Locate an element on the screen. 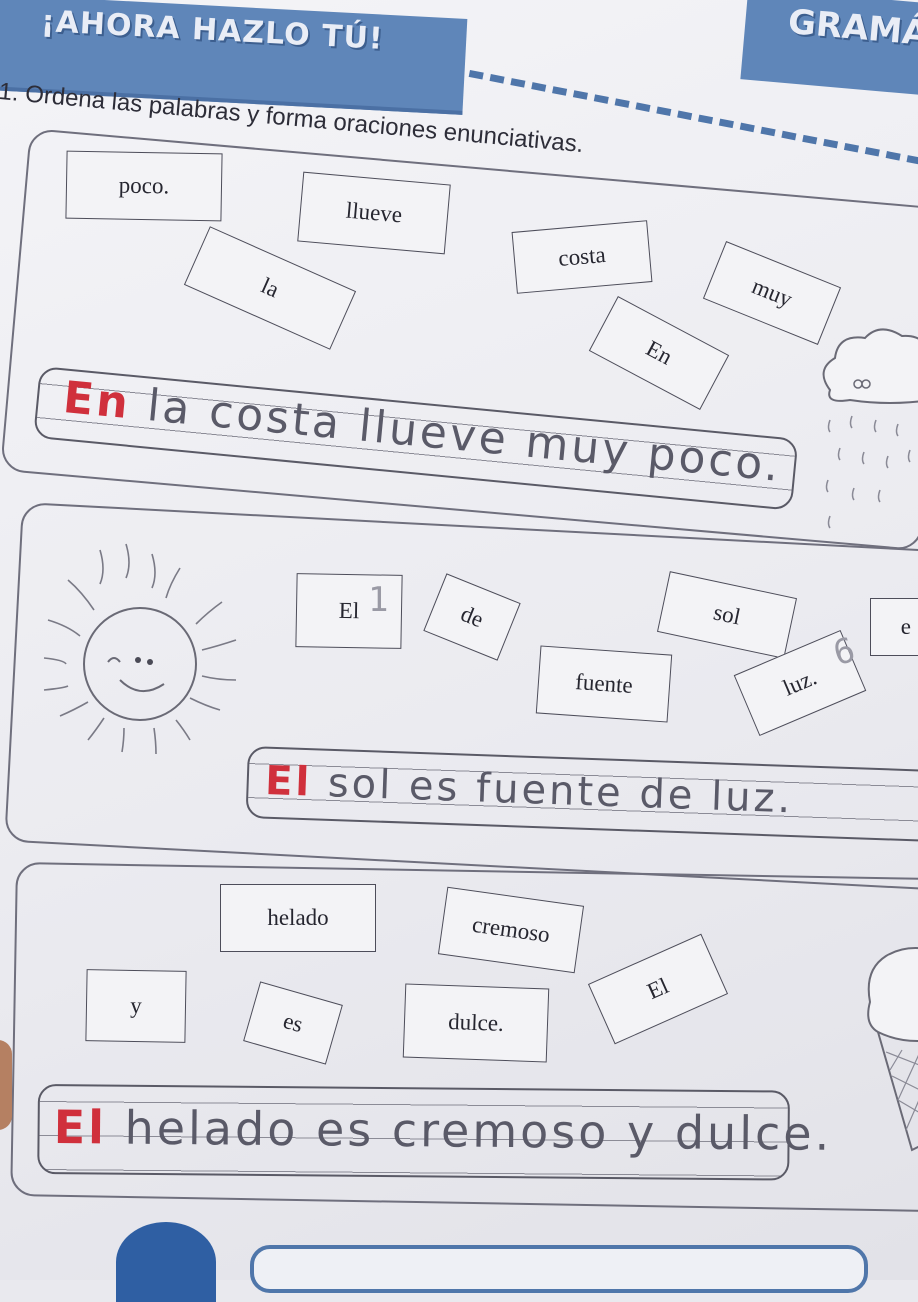  word-card: helado is located at coordinates (298, 918).